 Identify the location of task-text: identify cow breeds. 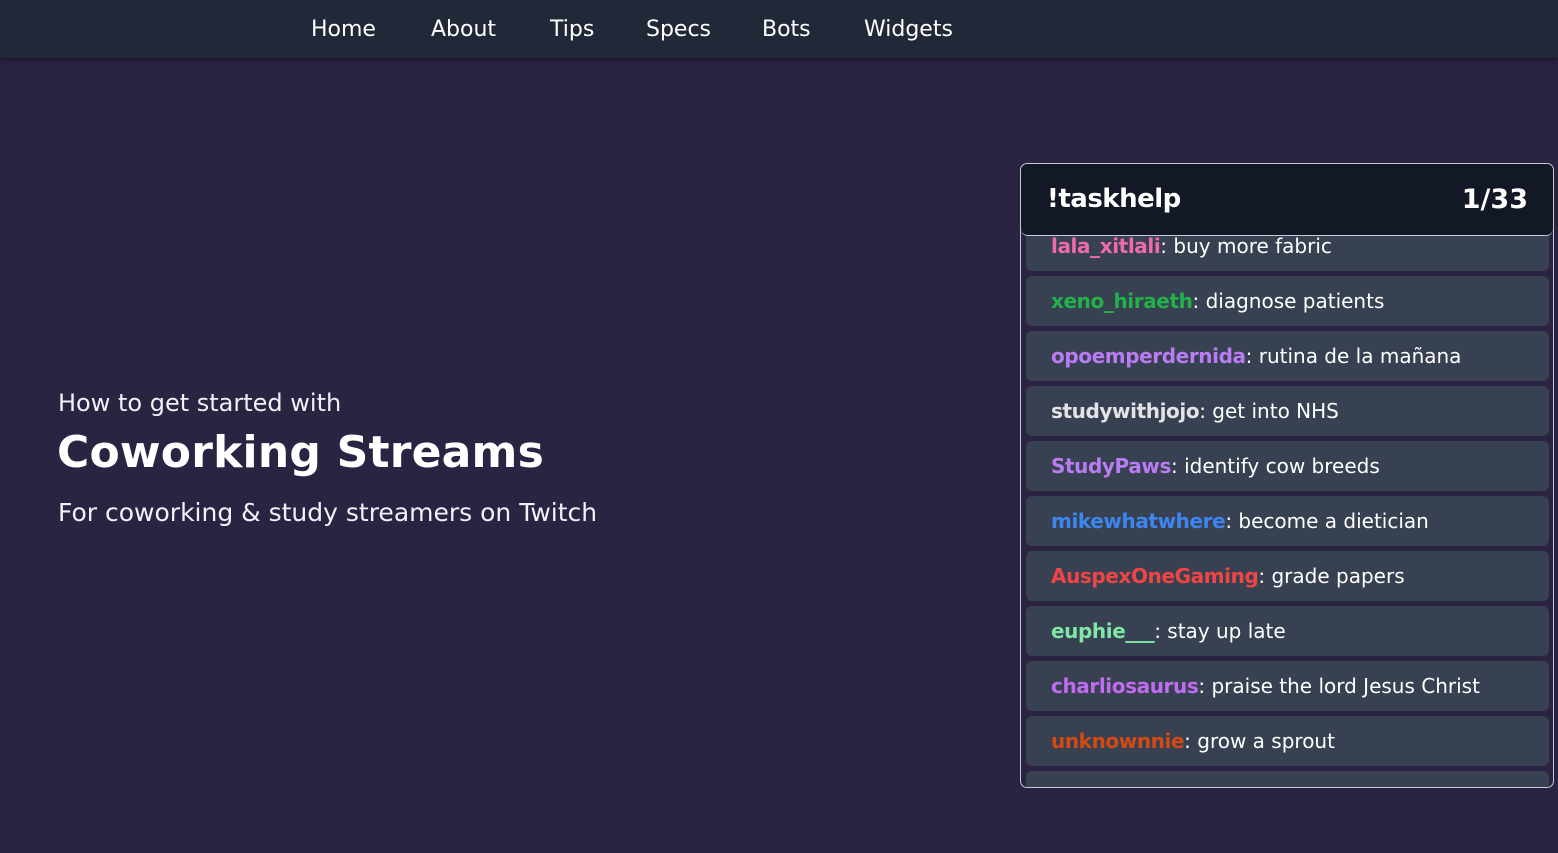
(1282, 466).